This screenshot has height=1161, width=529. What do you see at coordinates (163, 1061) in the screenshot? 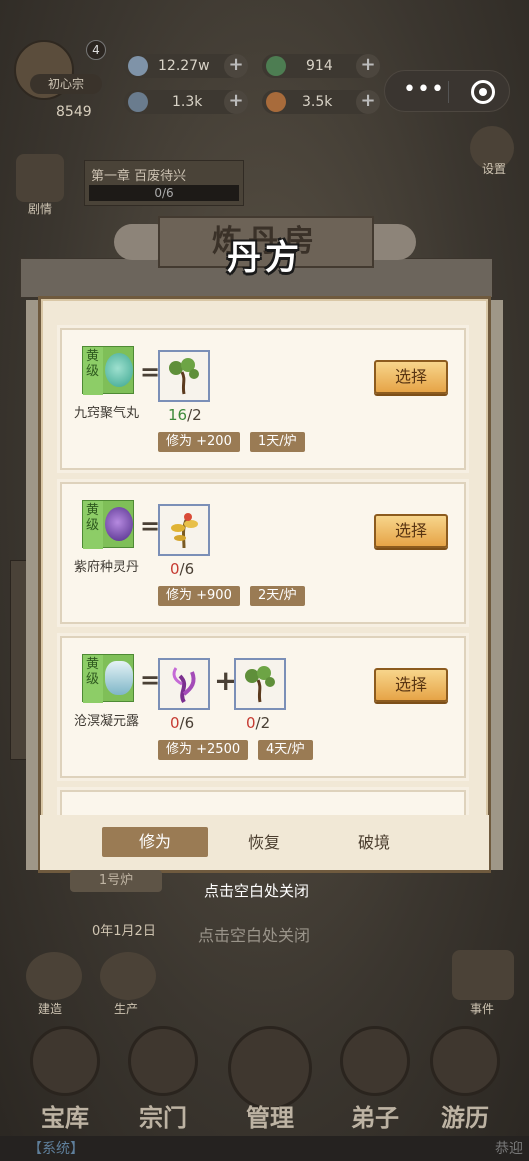
I see `sect-gate-icon` at bounding box center [163, 1061].